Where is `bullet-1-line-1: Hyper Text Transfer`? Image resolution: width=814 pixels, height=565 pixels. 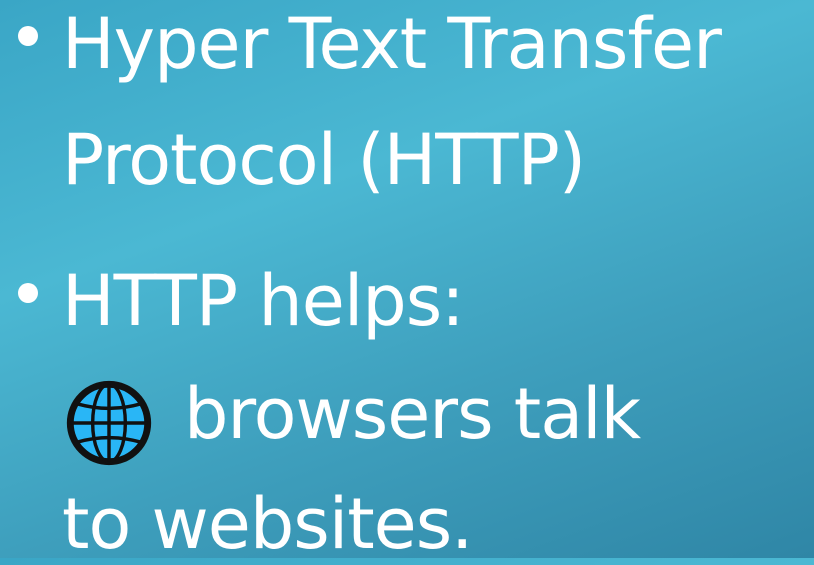
bullet-1-line-1: Hyper Text Transfer is located at coordinates (392, 44).